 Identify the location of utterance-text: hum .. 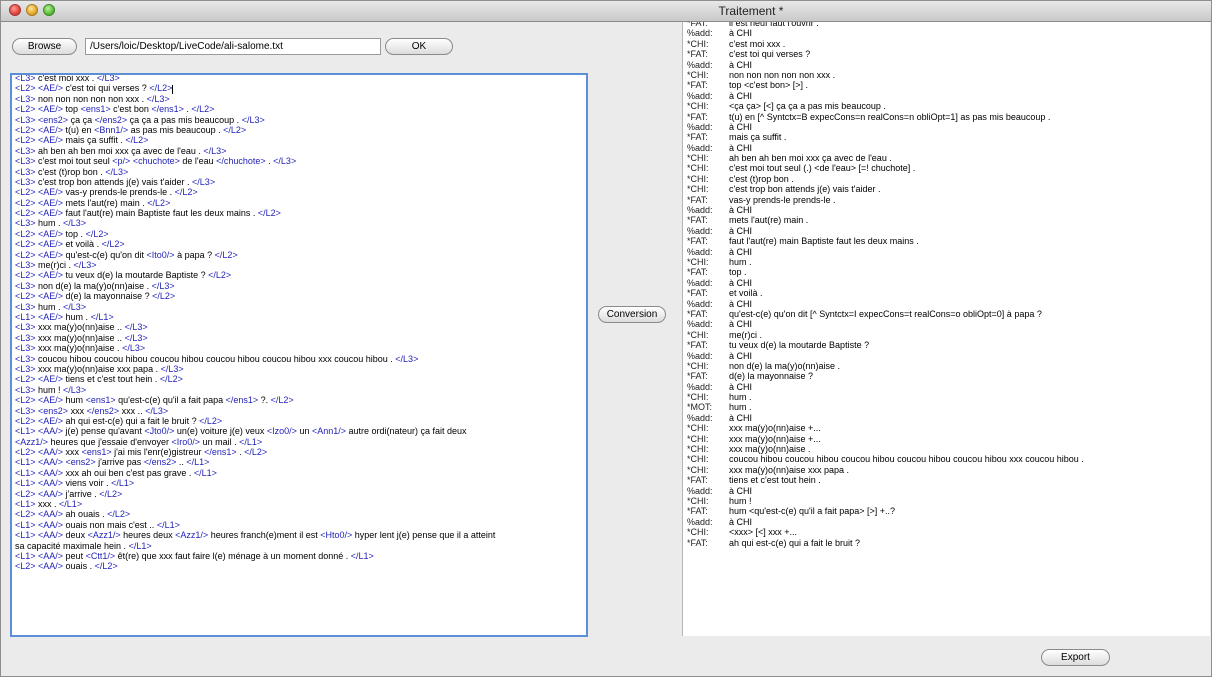
(77, 316).